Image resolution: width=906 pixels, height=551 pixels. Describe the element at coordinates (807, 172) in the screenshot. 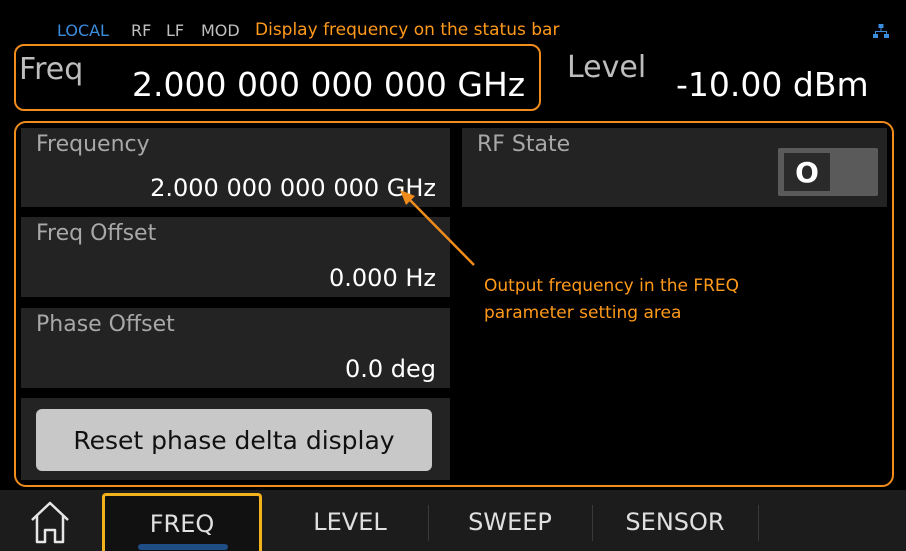

I see `rf-toggle-knob: O` at that location.